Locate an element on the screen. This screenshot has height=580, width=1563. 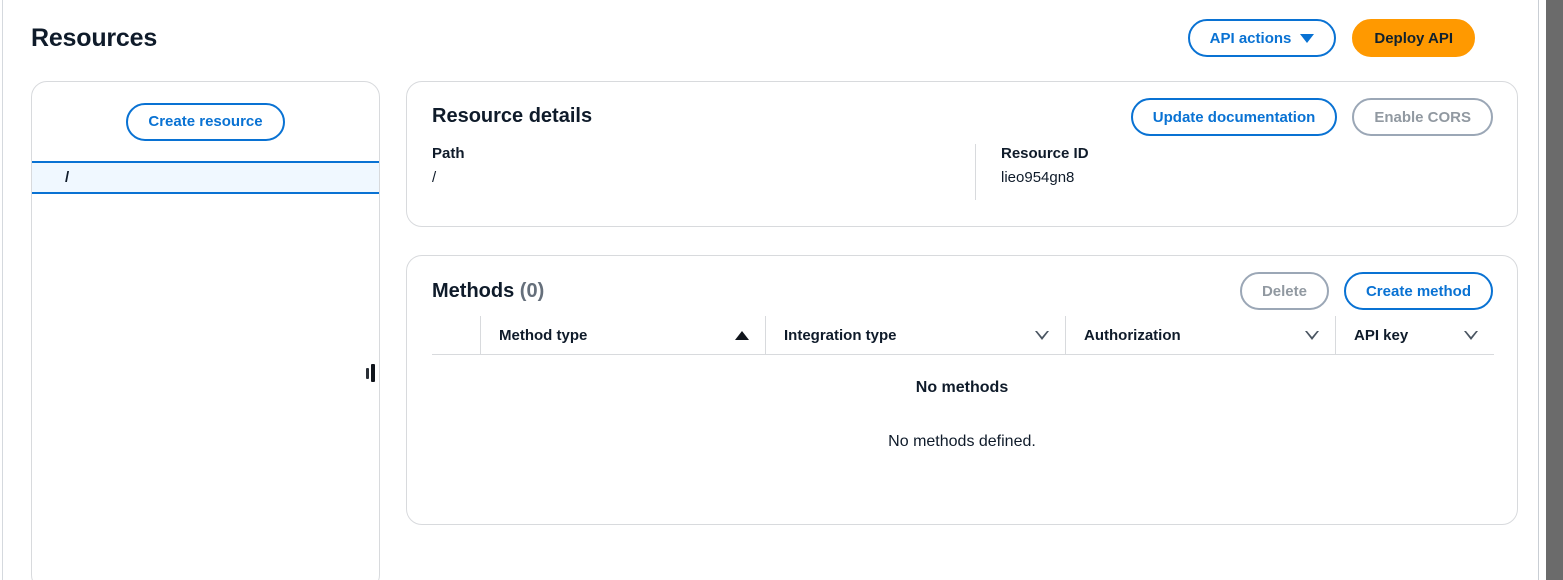
methods-empty-subtitle: No methods defined. is located at coordinates (962, 441).